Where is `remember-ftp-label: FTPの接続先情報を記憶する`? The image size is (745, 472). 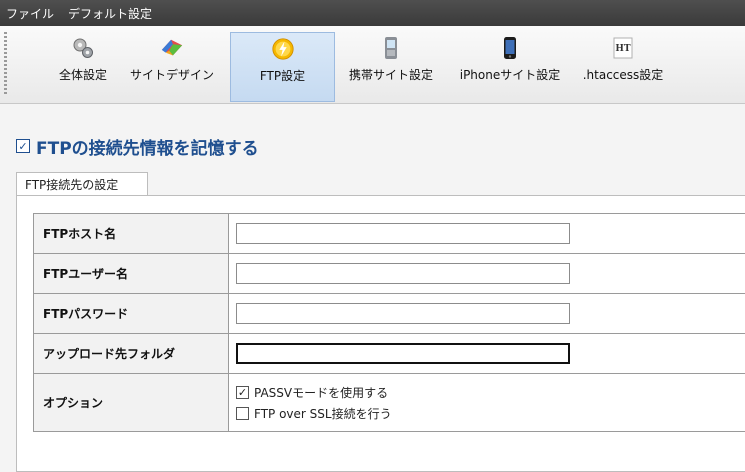 remember-ftp-label: FTPの接続先情報を記憶する is located at coordinates (147, 146).